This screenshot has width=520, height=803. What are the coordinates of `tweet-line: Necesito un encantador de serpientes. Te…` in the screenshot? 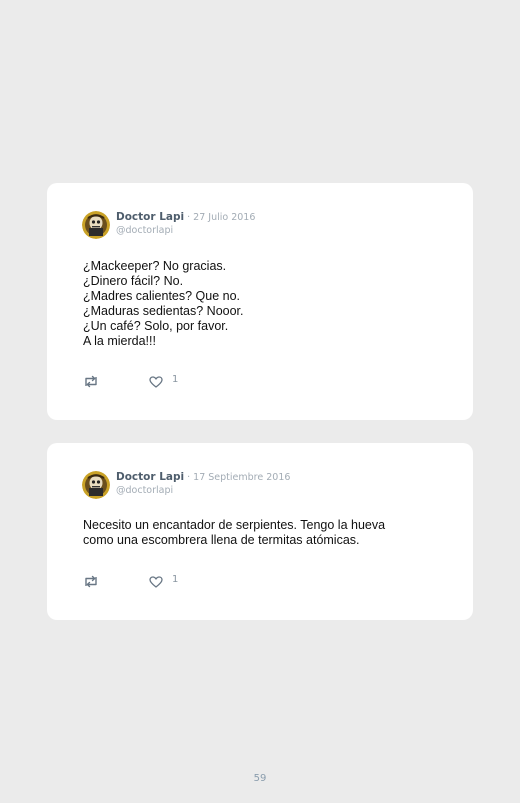 It's located at (234, 525).